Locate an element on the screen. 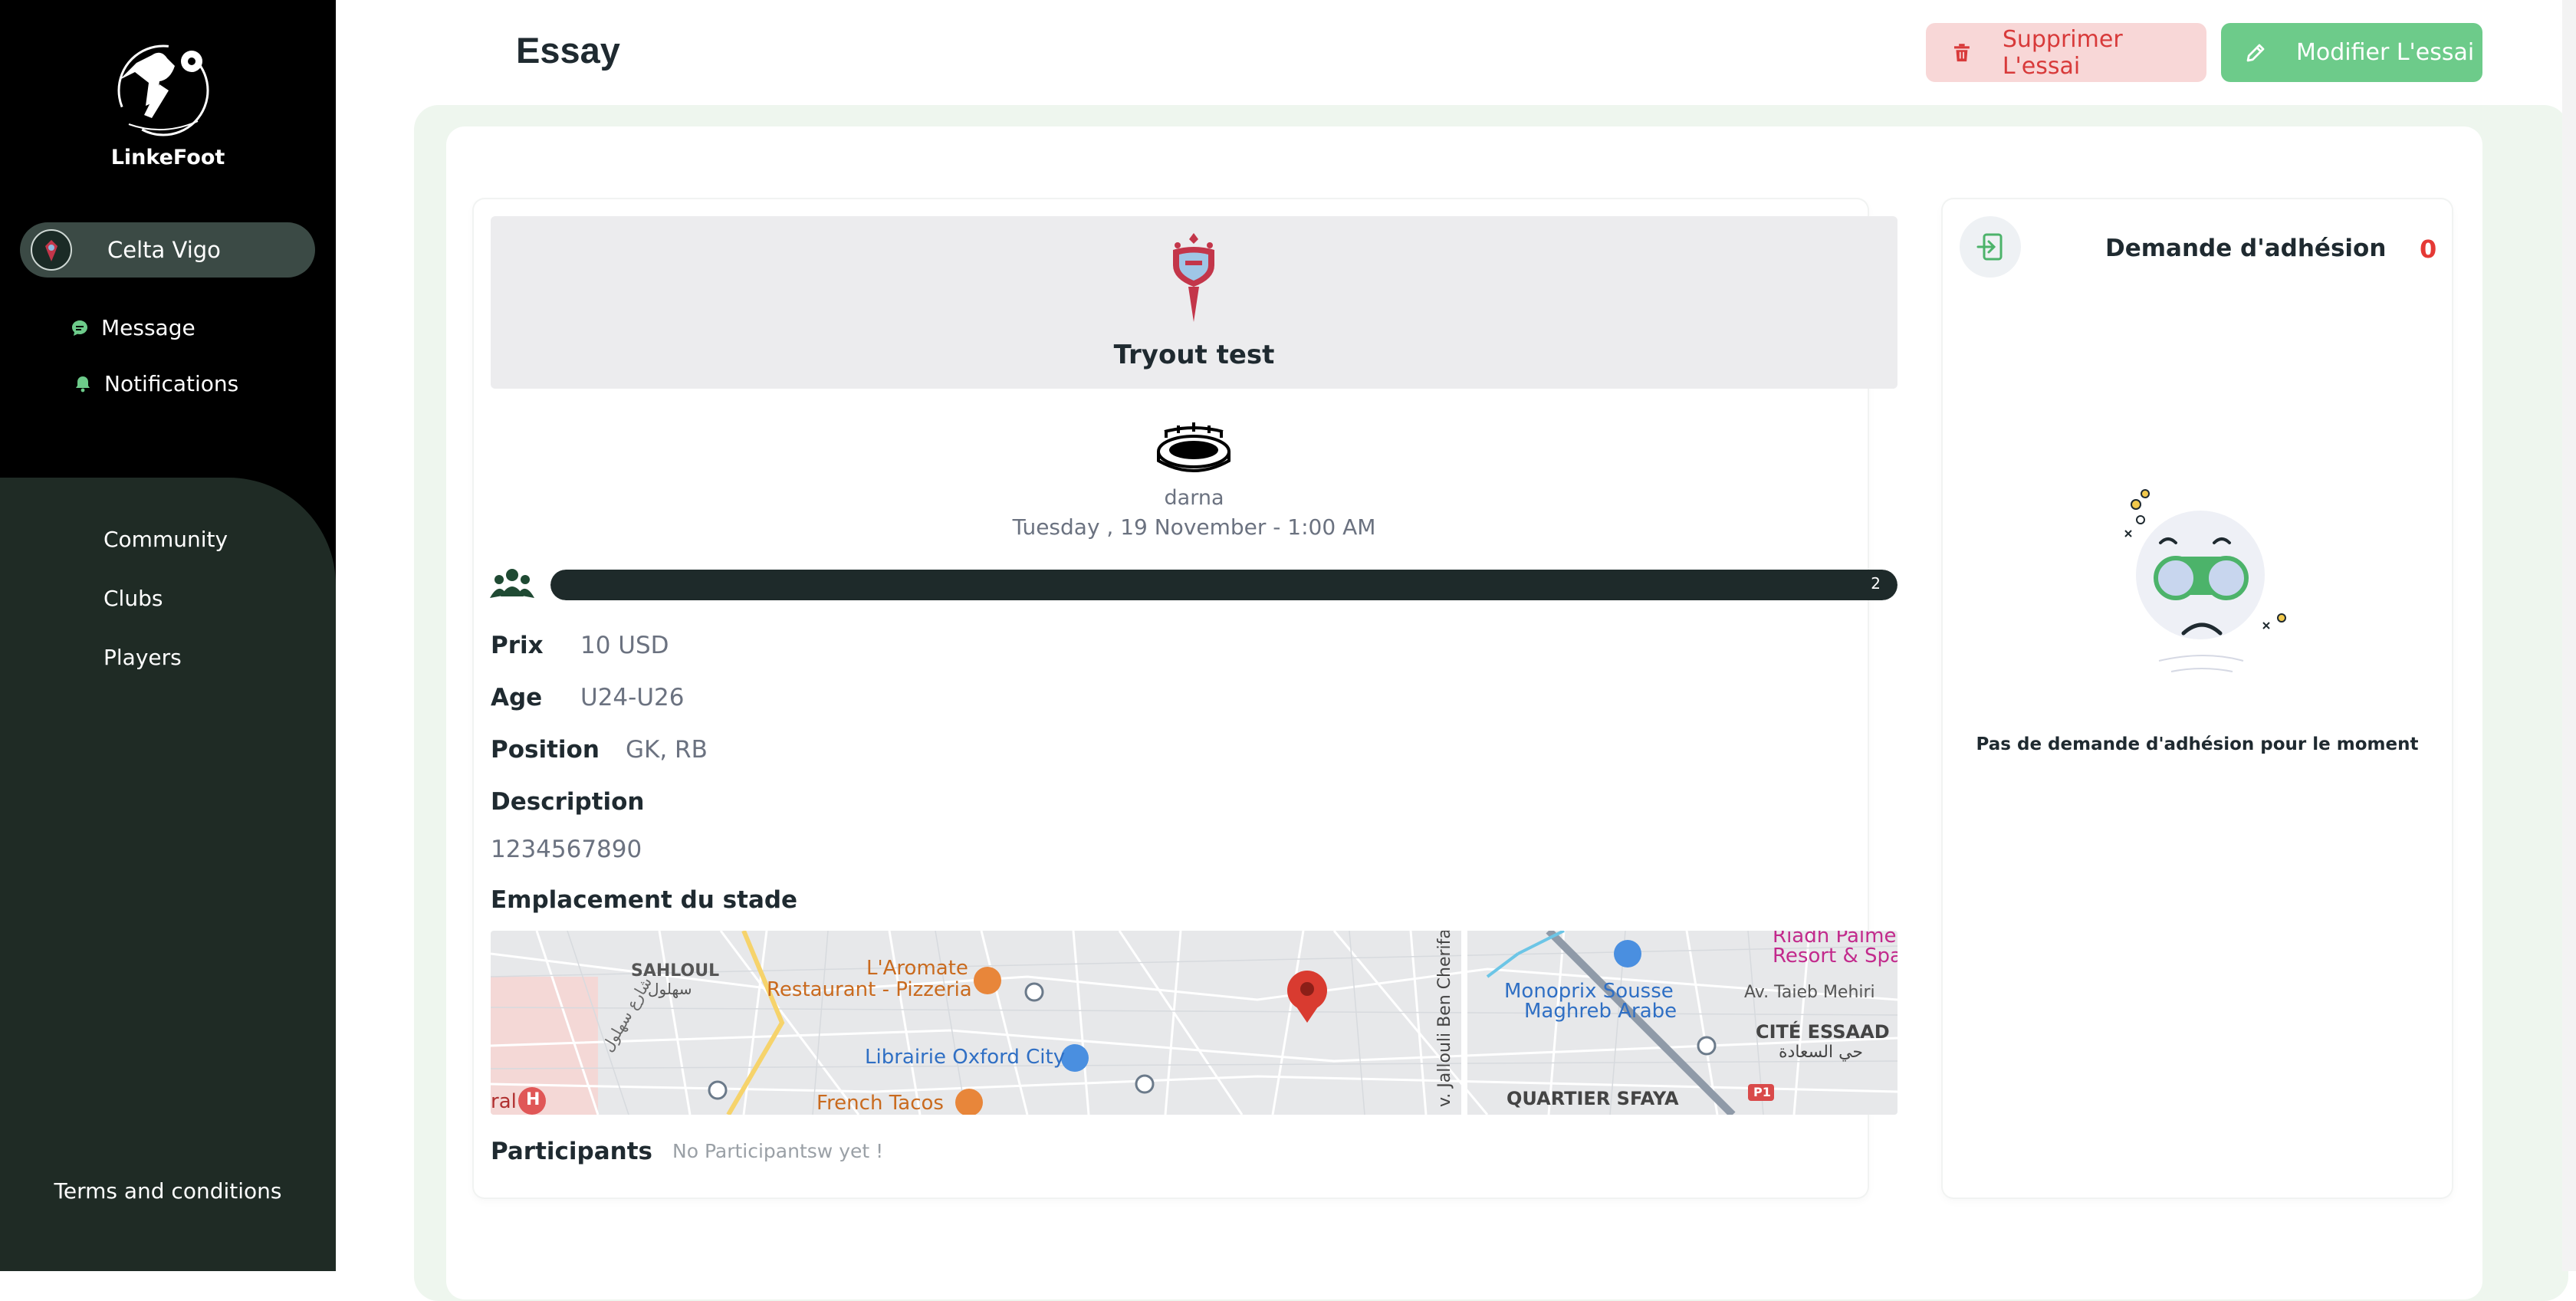 The image size is (2576, 1301). join-request-icon is located at coordinates (1991, 247).